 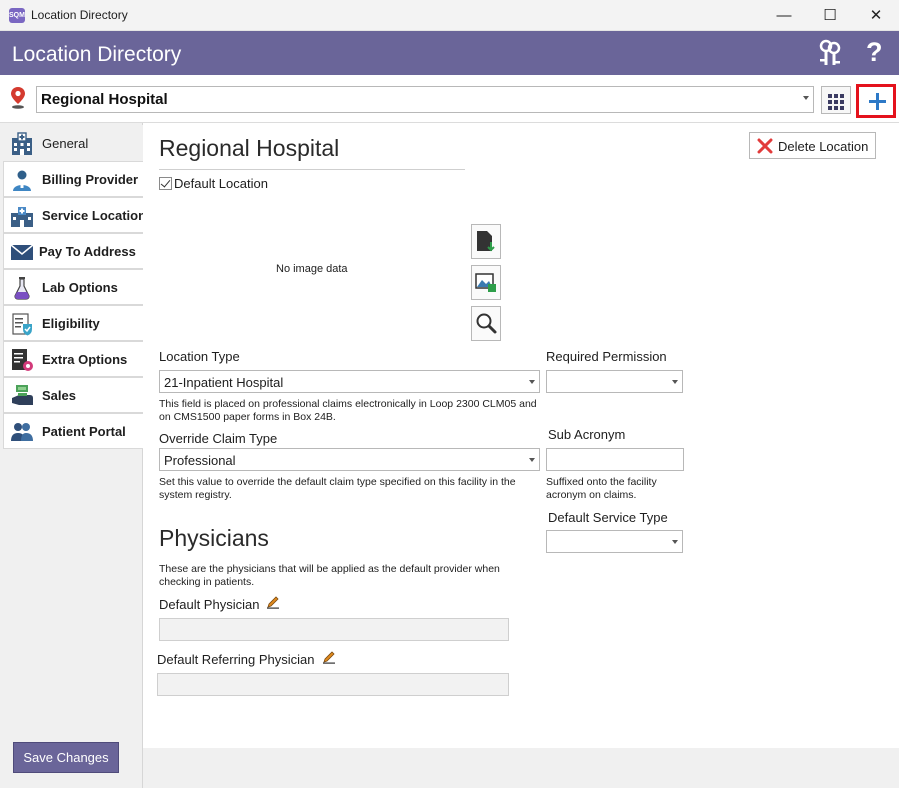 What do you see at coordinates (425, 99) in the screenshot?
I see `location-select: Regional Hospital` at bounding box center [425, 99].